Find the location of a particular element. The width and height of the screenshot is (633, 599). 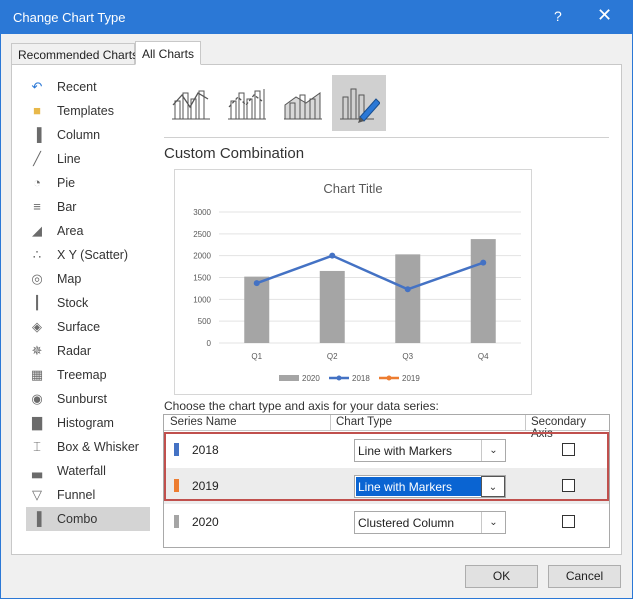

cancel-button: Cancel is located at coordinates (584, 576).